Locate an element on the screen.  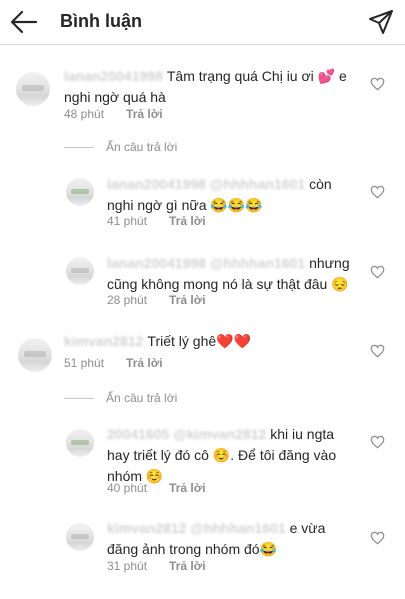
comment-username: kimvan2812 is located at coordinates (103, 341).